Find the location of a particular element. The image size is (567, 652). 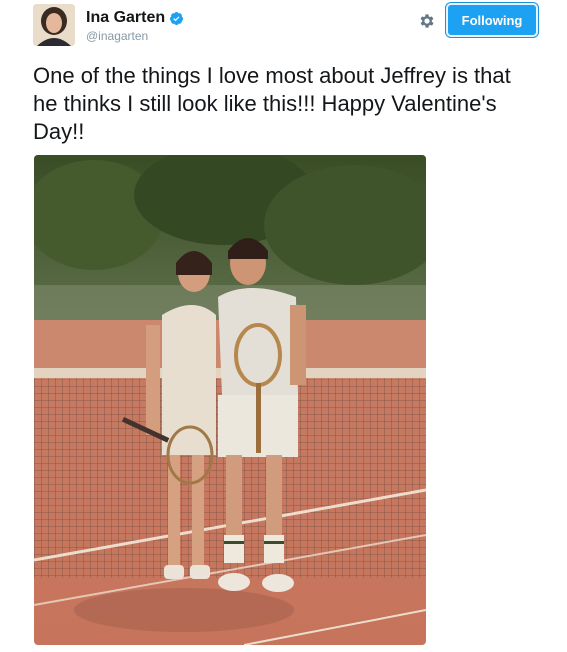

following-button: Following is located at coordinates (492, 20).